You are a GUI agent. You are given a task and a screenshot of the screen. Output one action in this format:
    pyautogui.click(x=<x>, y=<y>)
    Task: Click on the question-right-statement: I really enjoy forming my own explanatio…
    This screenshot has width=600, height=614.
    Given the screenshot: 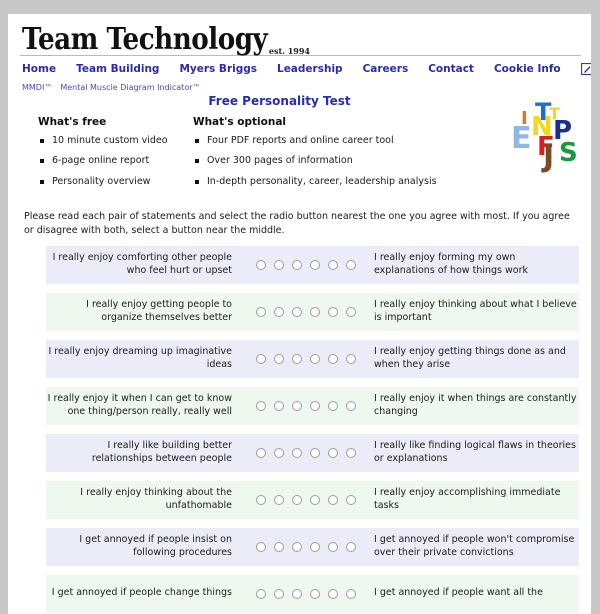 What is the action you would take?
    pyautogui.click(x=451, y=263)
    